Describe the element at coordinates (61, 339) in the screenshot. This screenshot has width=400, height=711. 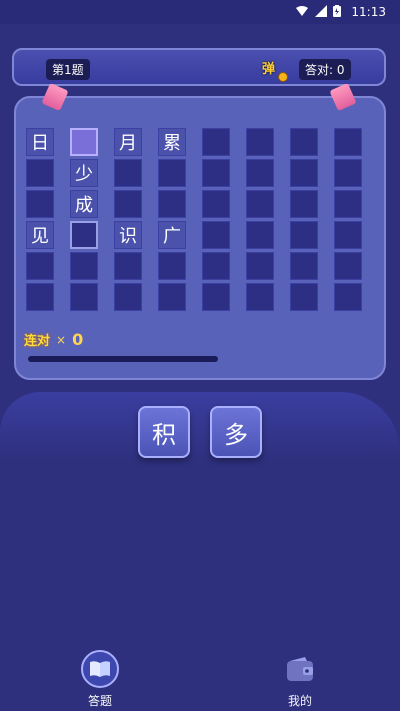
I see `combo-multiplier: ×` at that location.